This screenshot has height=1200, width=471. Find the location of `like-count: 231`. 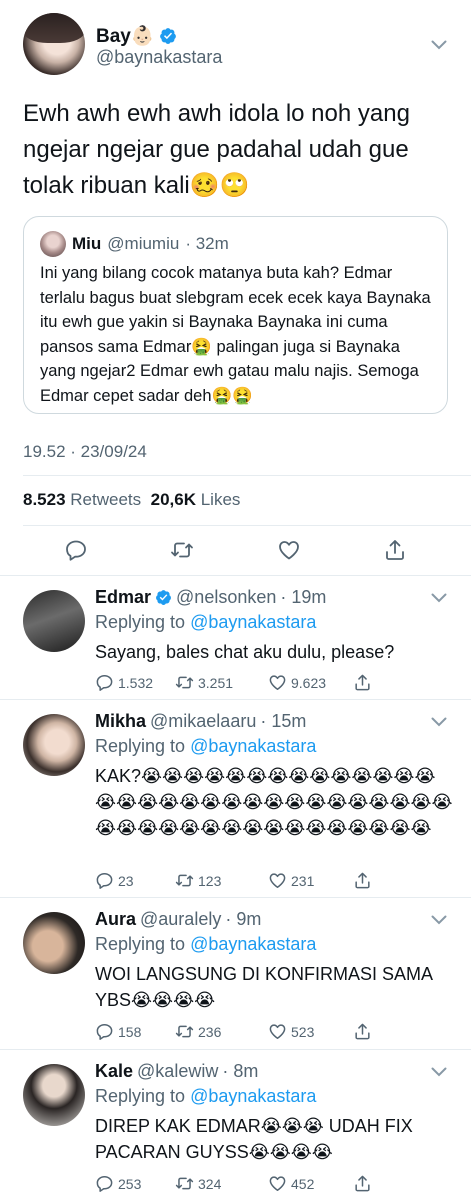

like-count: 231 is located at coordinates (303, 880).